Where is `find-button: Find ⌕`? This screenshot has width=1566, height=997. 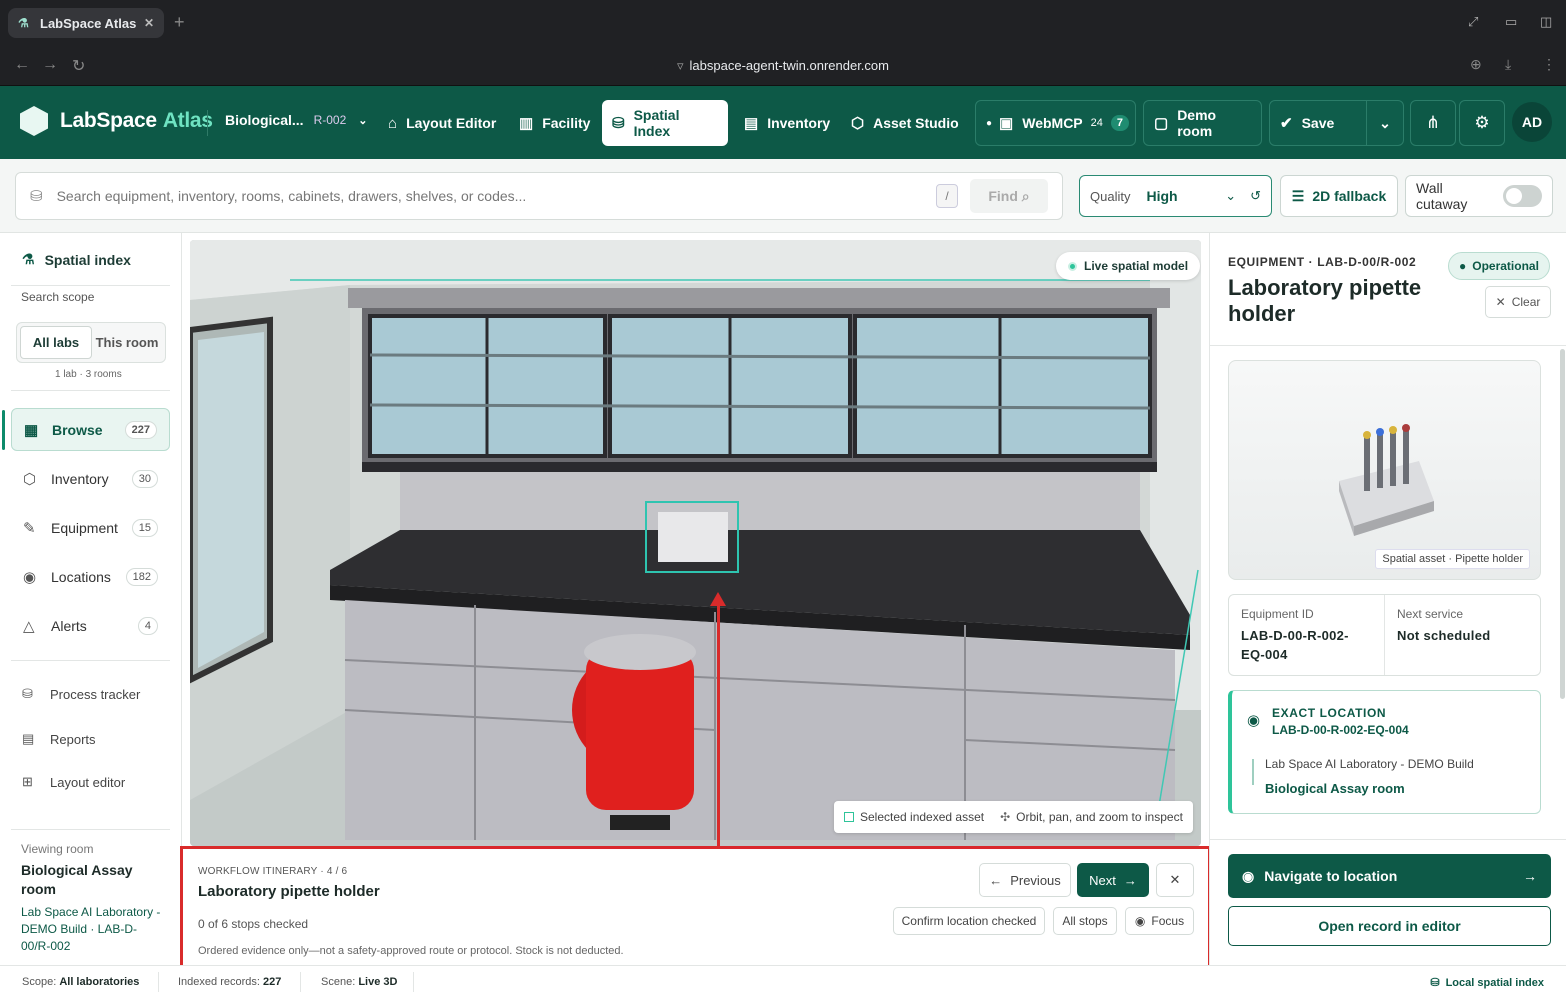
find-button: Find ⌕ is located at coordinates (1009, 196).